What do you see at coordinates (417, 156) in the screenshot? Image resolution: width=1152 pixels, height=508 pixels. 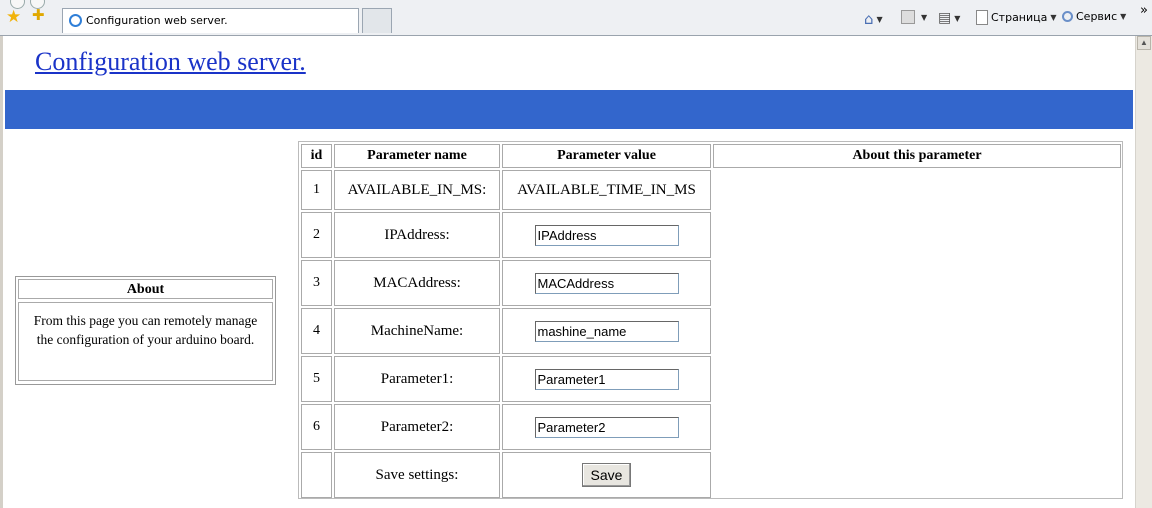 I see `column-header-name: Parameter name` at bounding box center [417, 156].